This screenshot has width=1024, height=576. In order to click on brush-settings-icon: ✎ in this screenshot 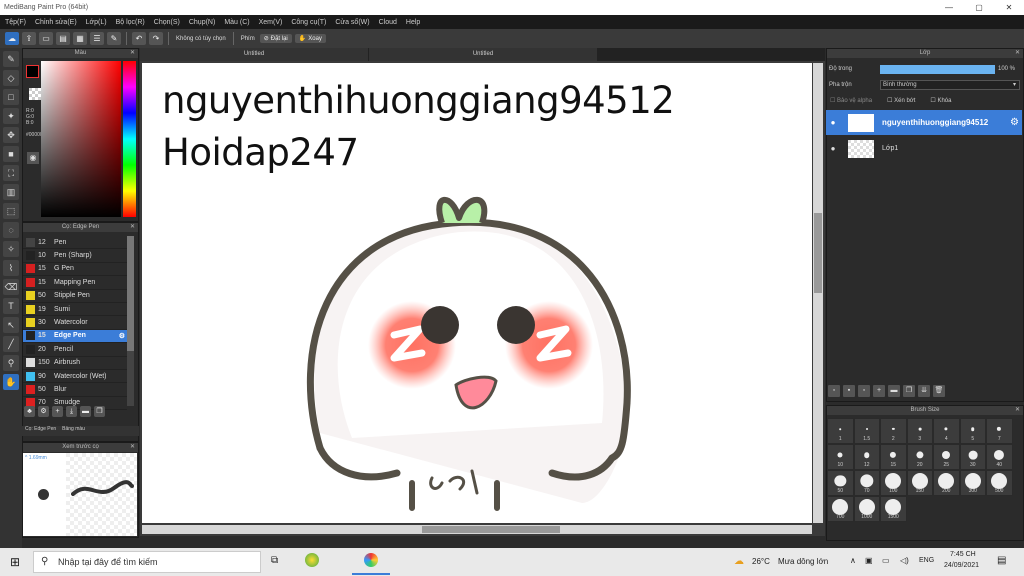, I will do `click(114, 38)`.